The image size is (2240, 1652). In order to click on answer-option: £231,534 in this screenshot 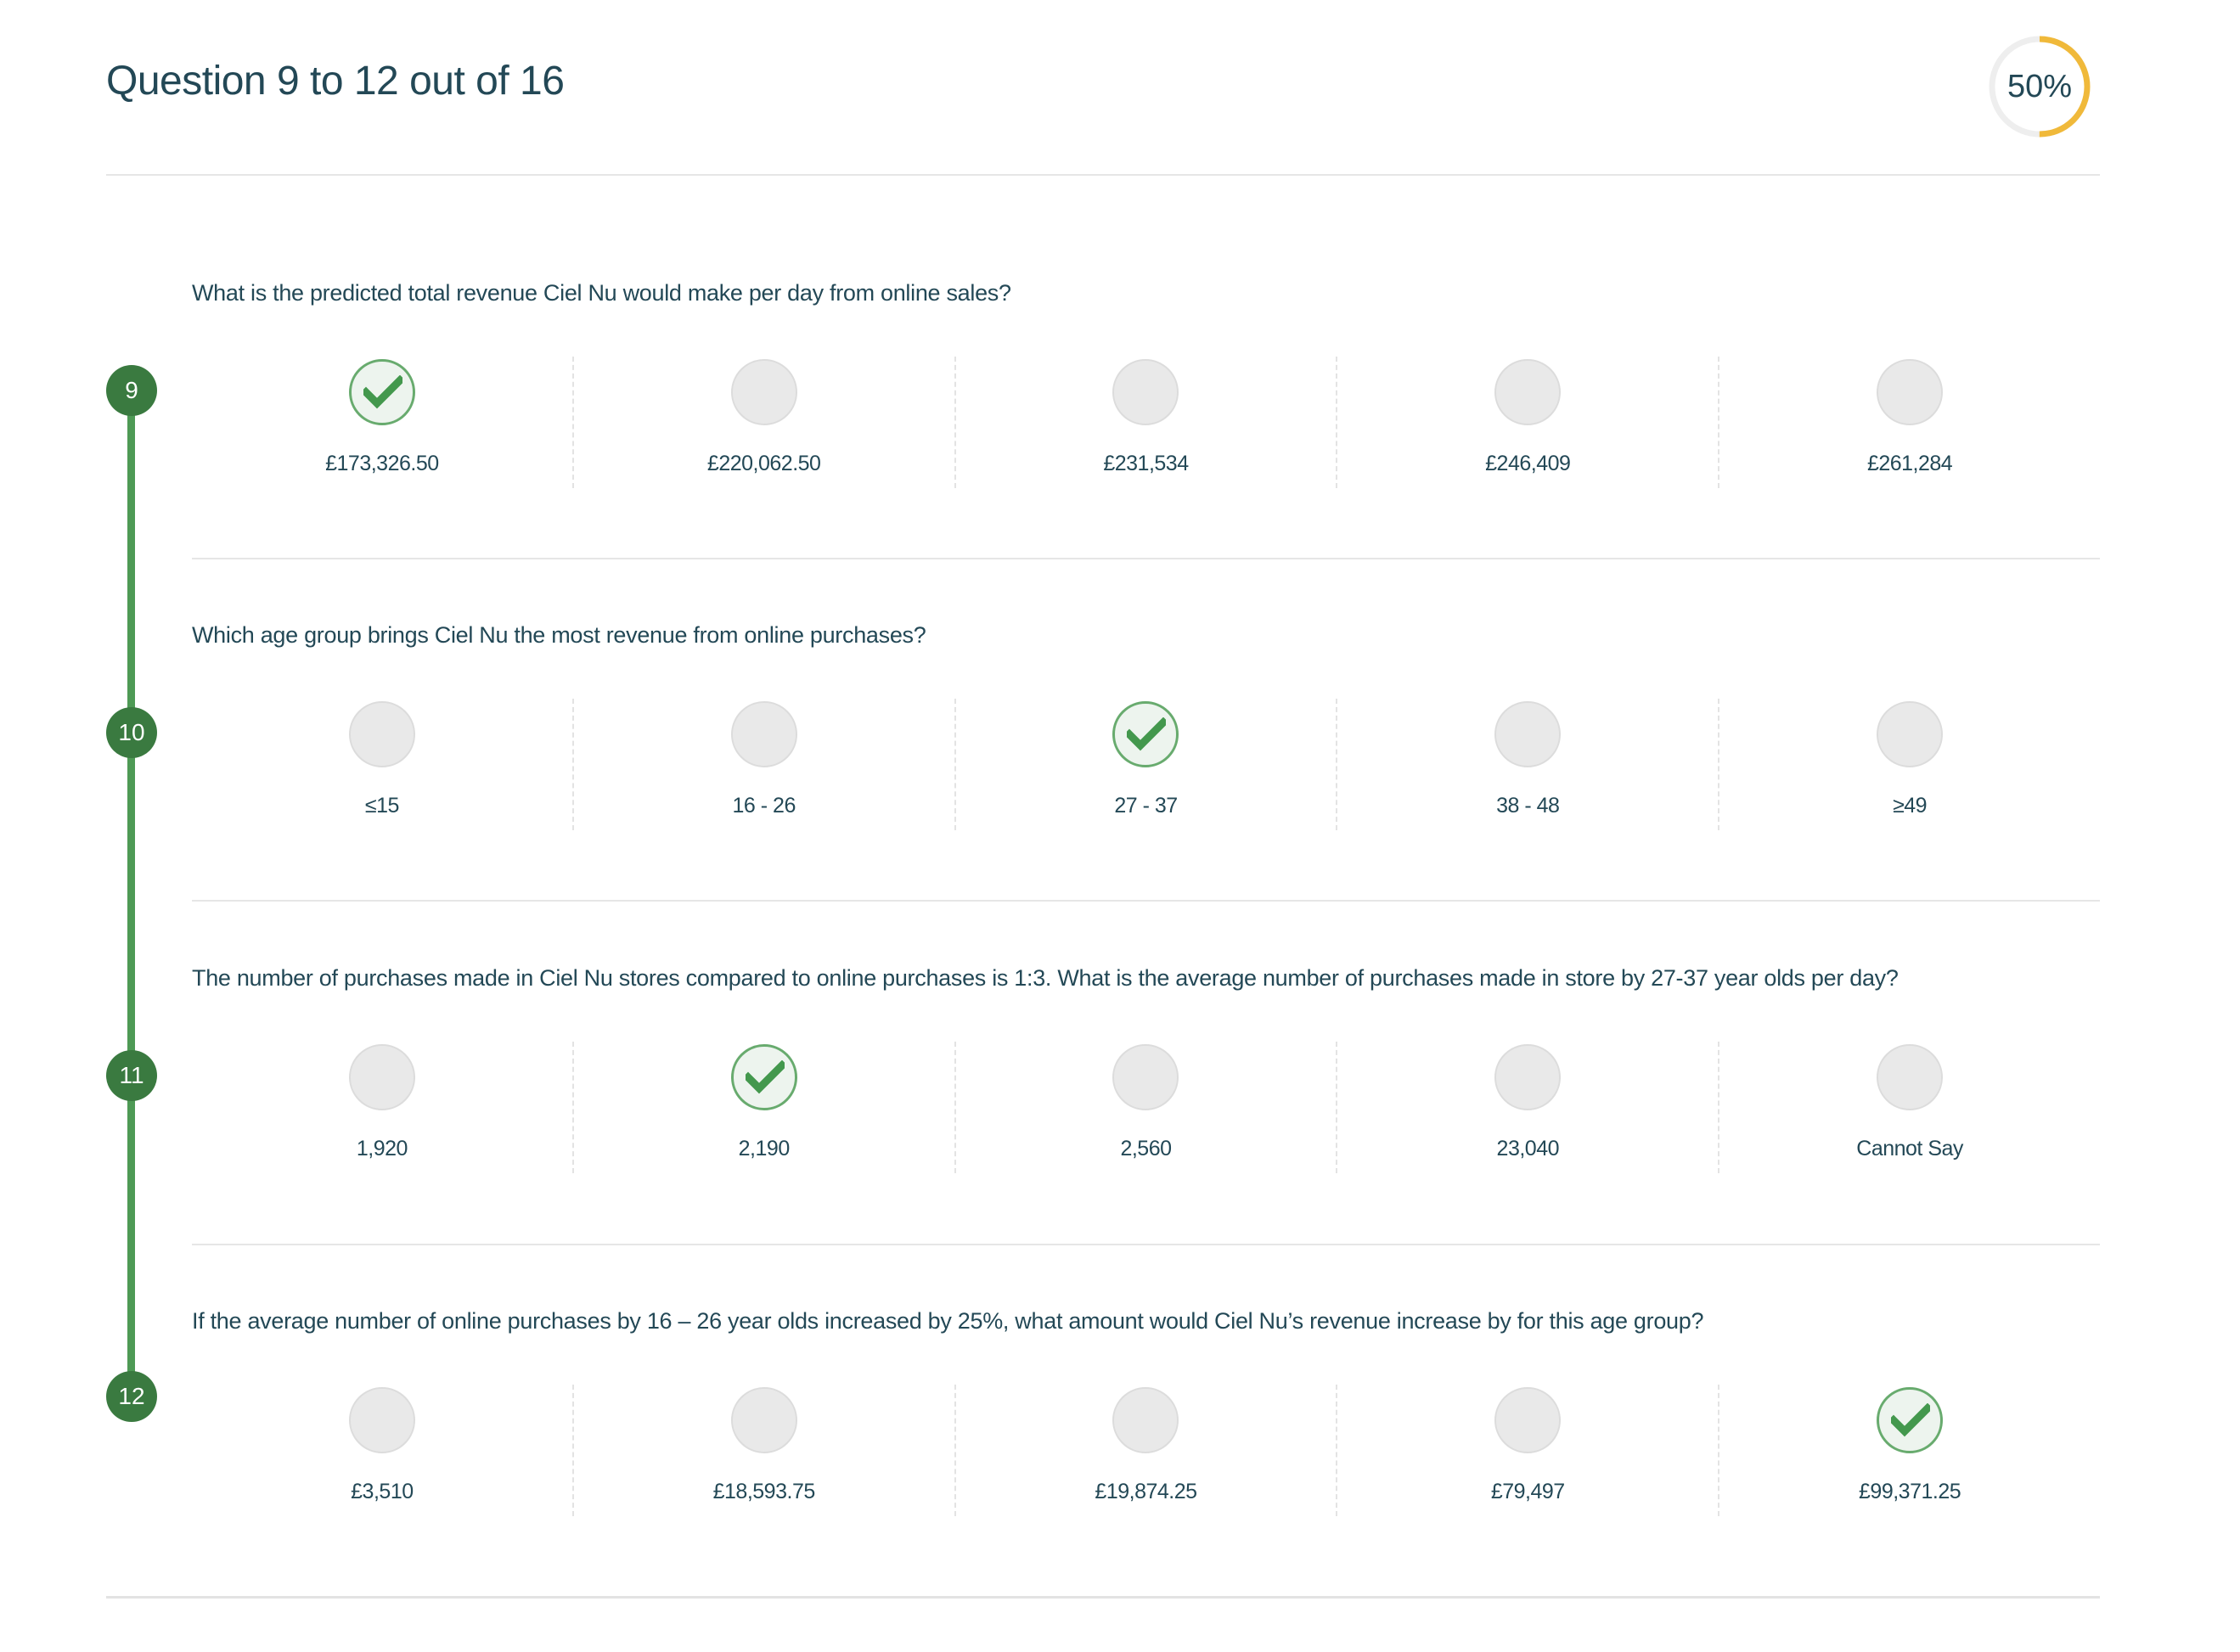, I will do `click(1147, 423)`.